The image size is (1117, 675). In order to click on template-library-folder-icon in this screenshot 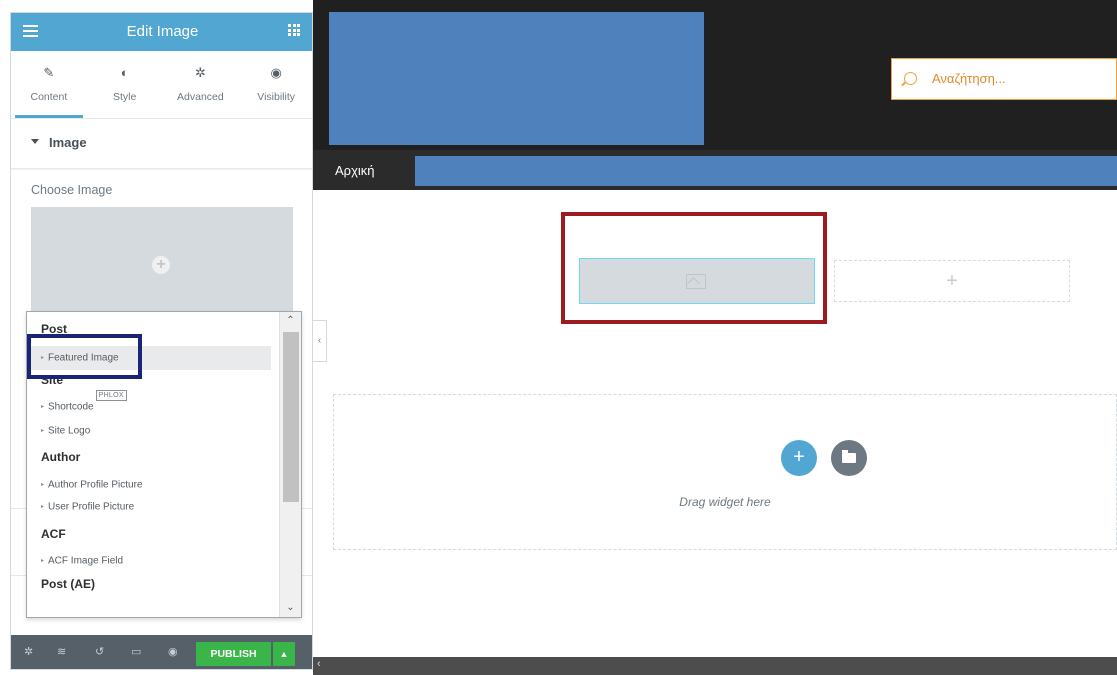, I will do `click(849, 458)`.